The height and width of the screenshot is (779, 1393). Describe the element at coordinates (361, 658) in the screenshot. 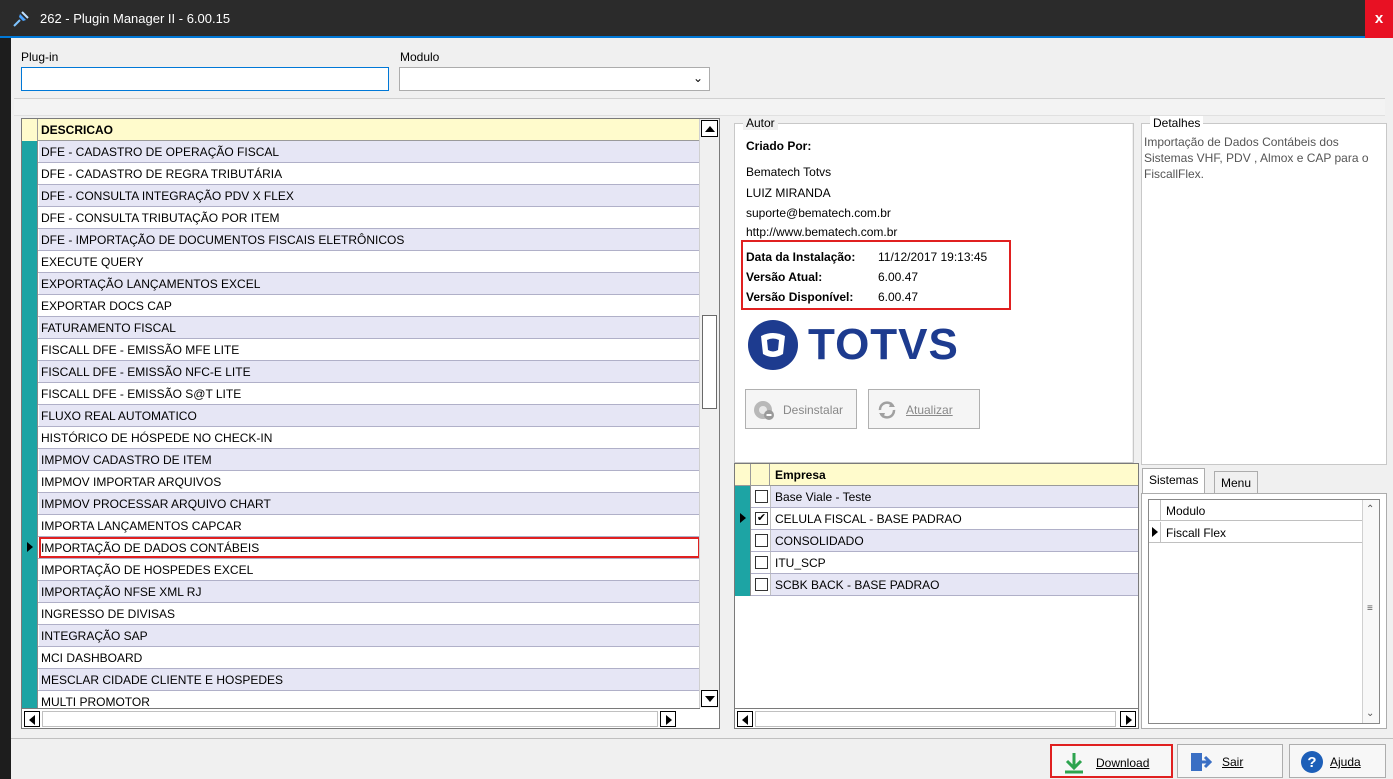

I see `table-row: MCI DASHBOARD` at that location.